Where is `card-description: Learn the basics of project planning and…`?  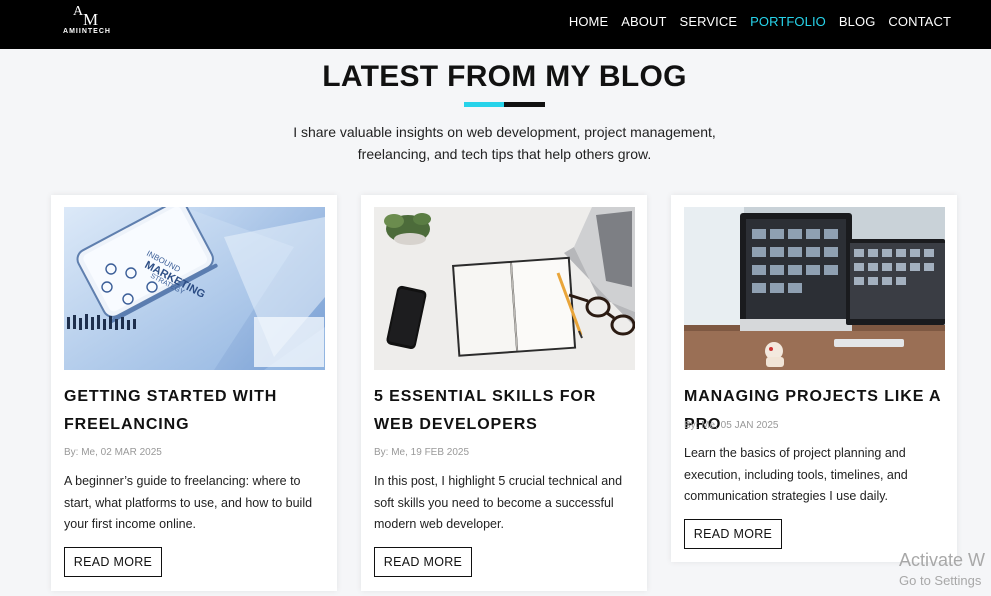 card-description: Learn the basics of project planning and… is located at coordinates (796, 474).